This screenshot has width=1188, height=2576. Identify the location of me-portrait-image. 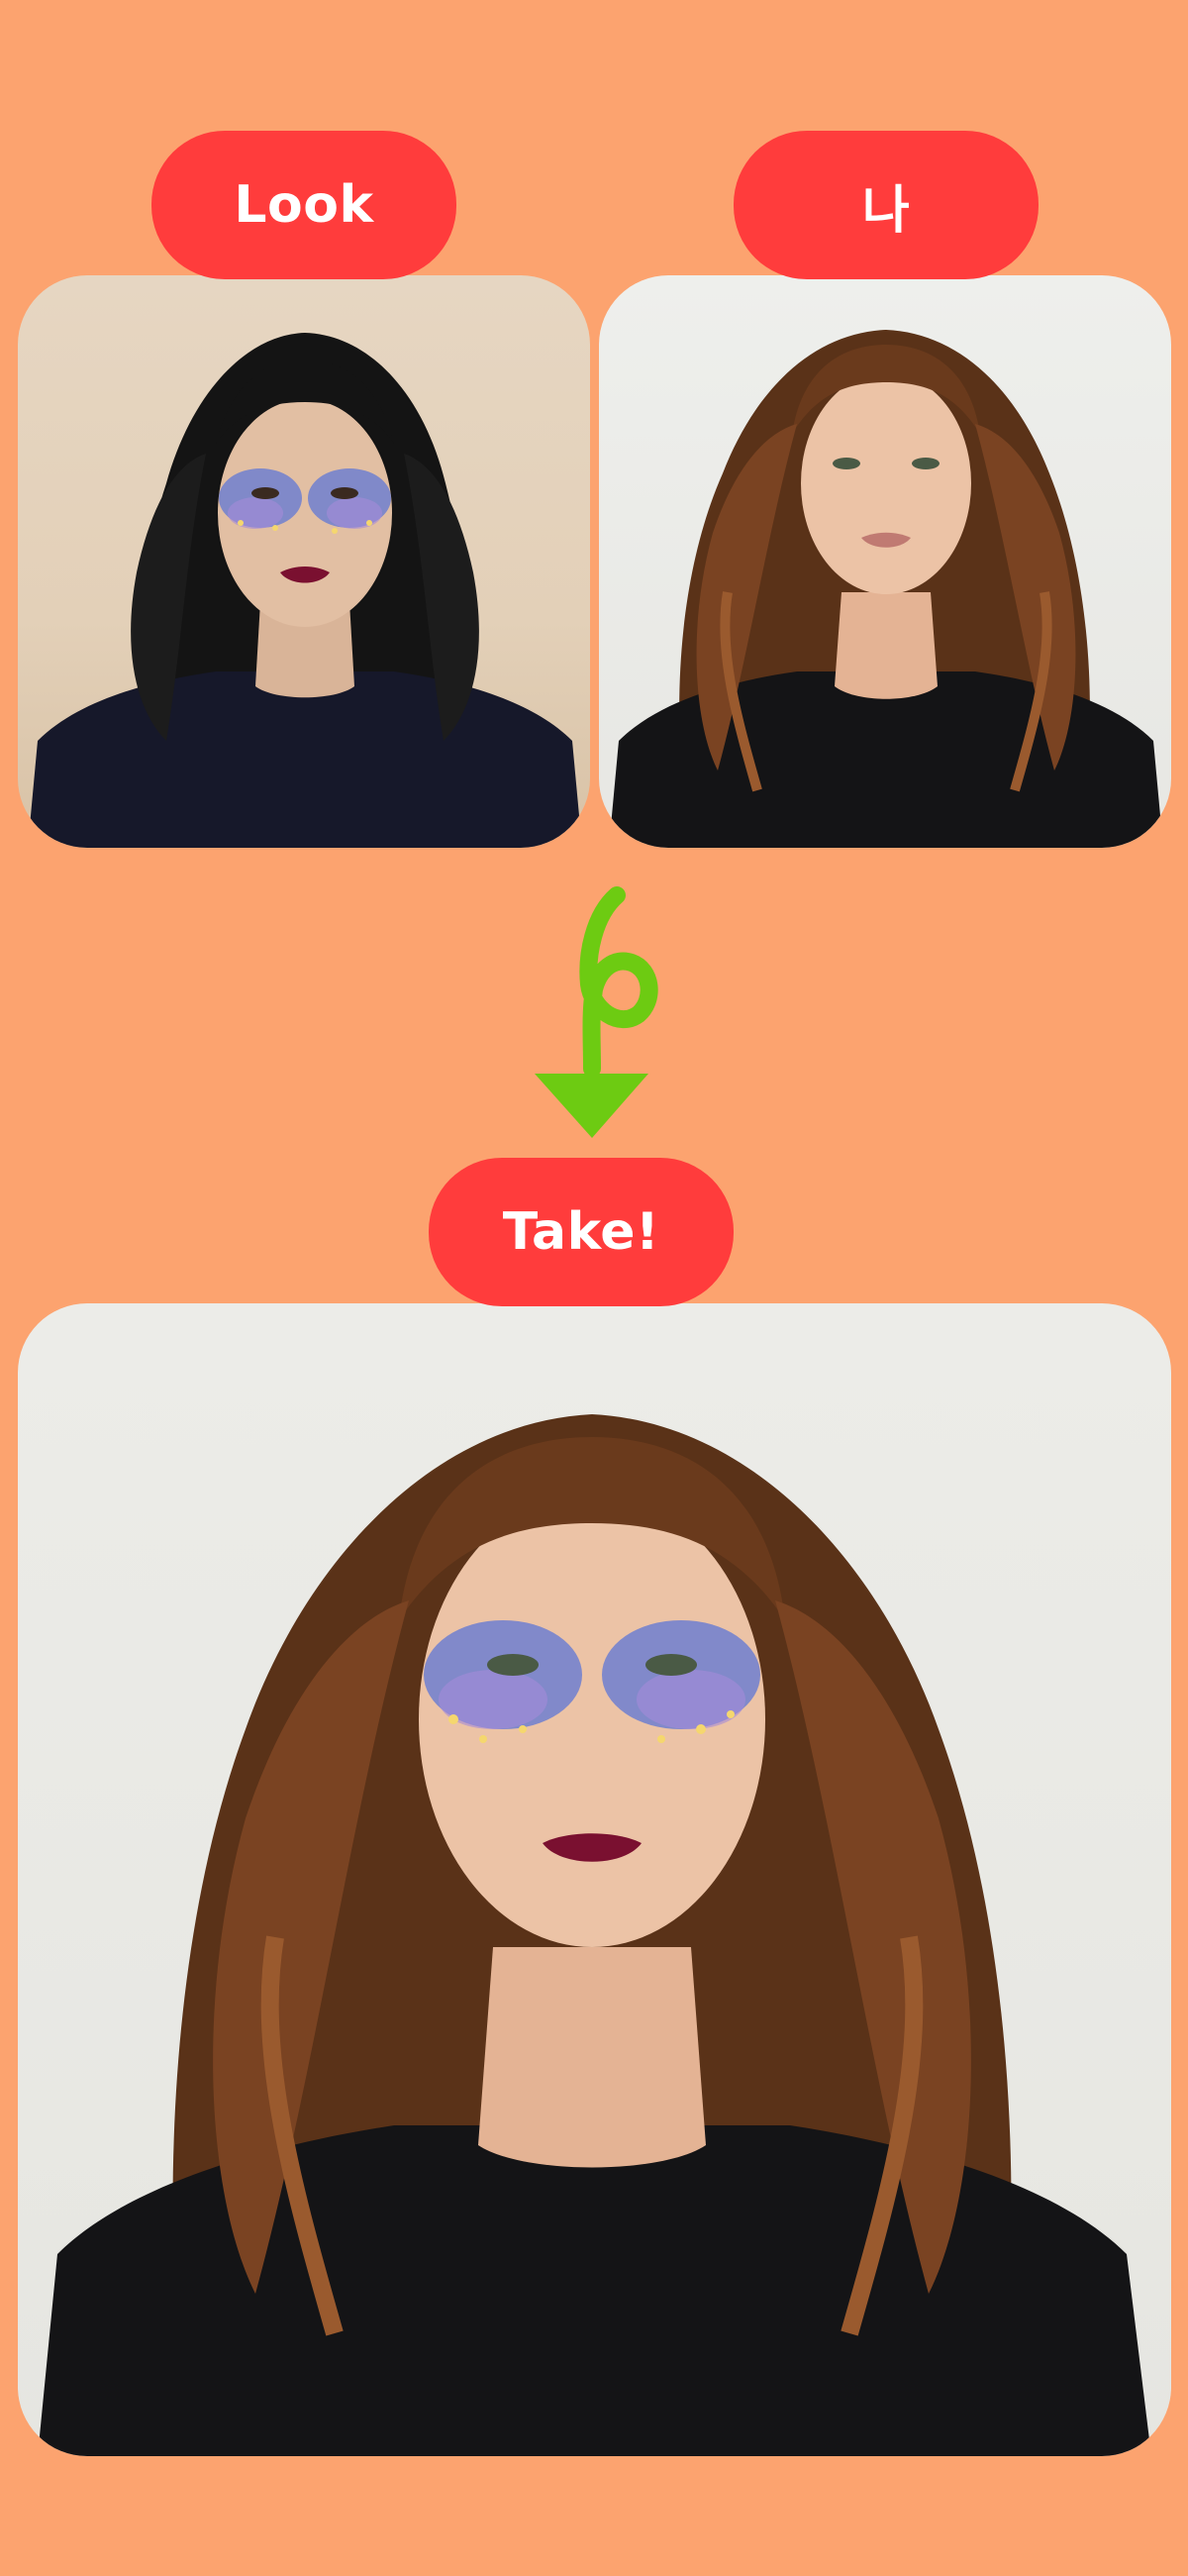
(886, 589).